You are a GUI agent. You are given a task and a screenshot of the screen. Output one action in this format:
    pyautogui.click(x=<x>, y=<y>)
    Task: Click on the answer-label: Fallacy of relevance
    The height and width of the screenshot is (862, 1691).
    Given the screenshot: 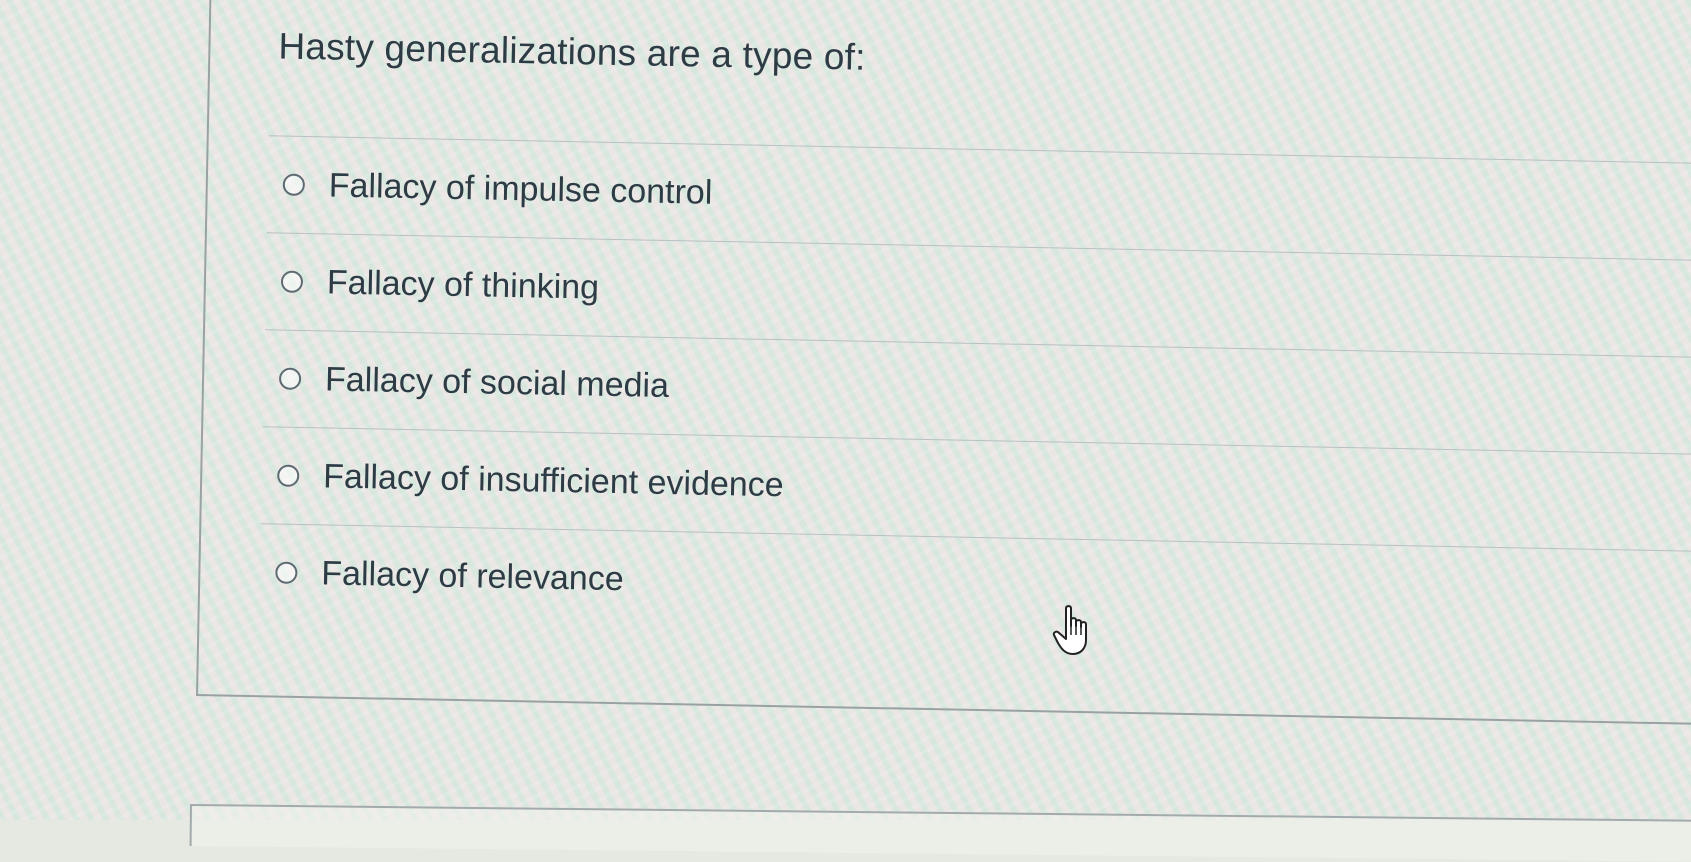 What is the action you would take?
    pyautogui.click(x=473, y=575)
    